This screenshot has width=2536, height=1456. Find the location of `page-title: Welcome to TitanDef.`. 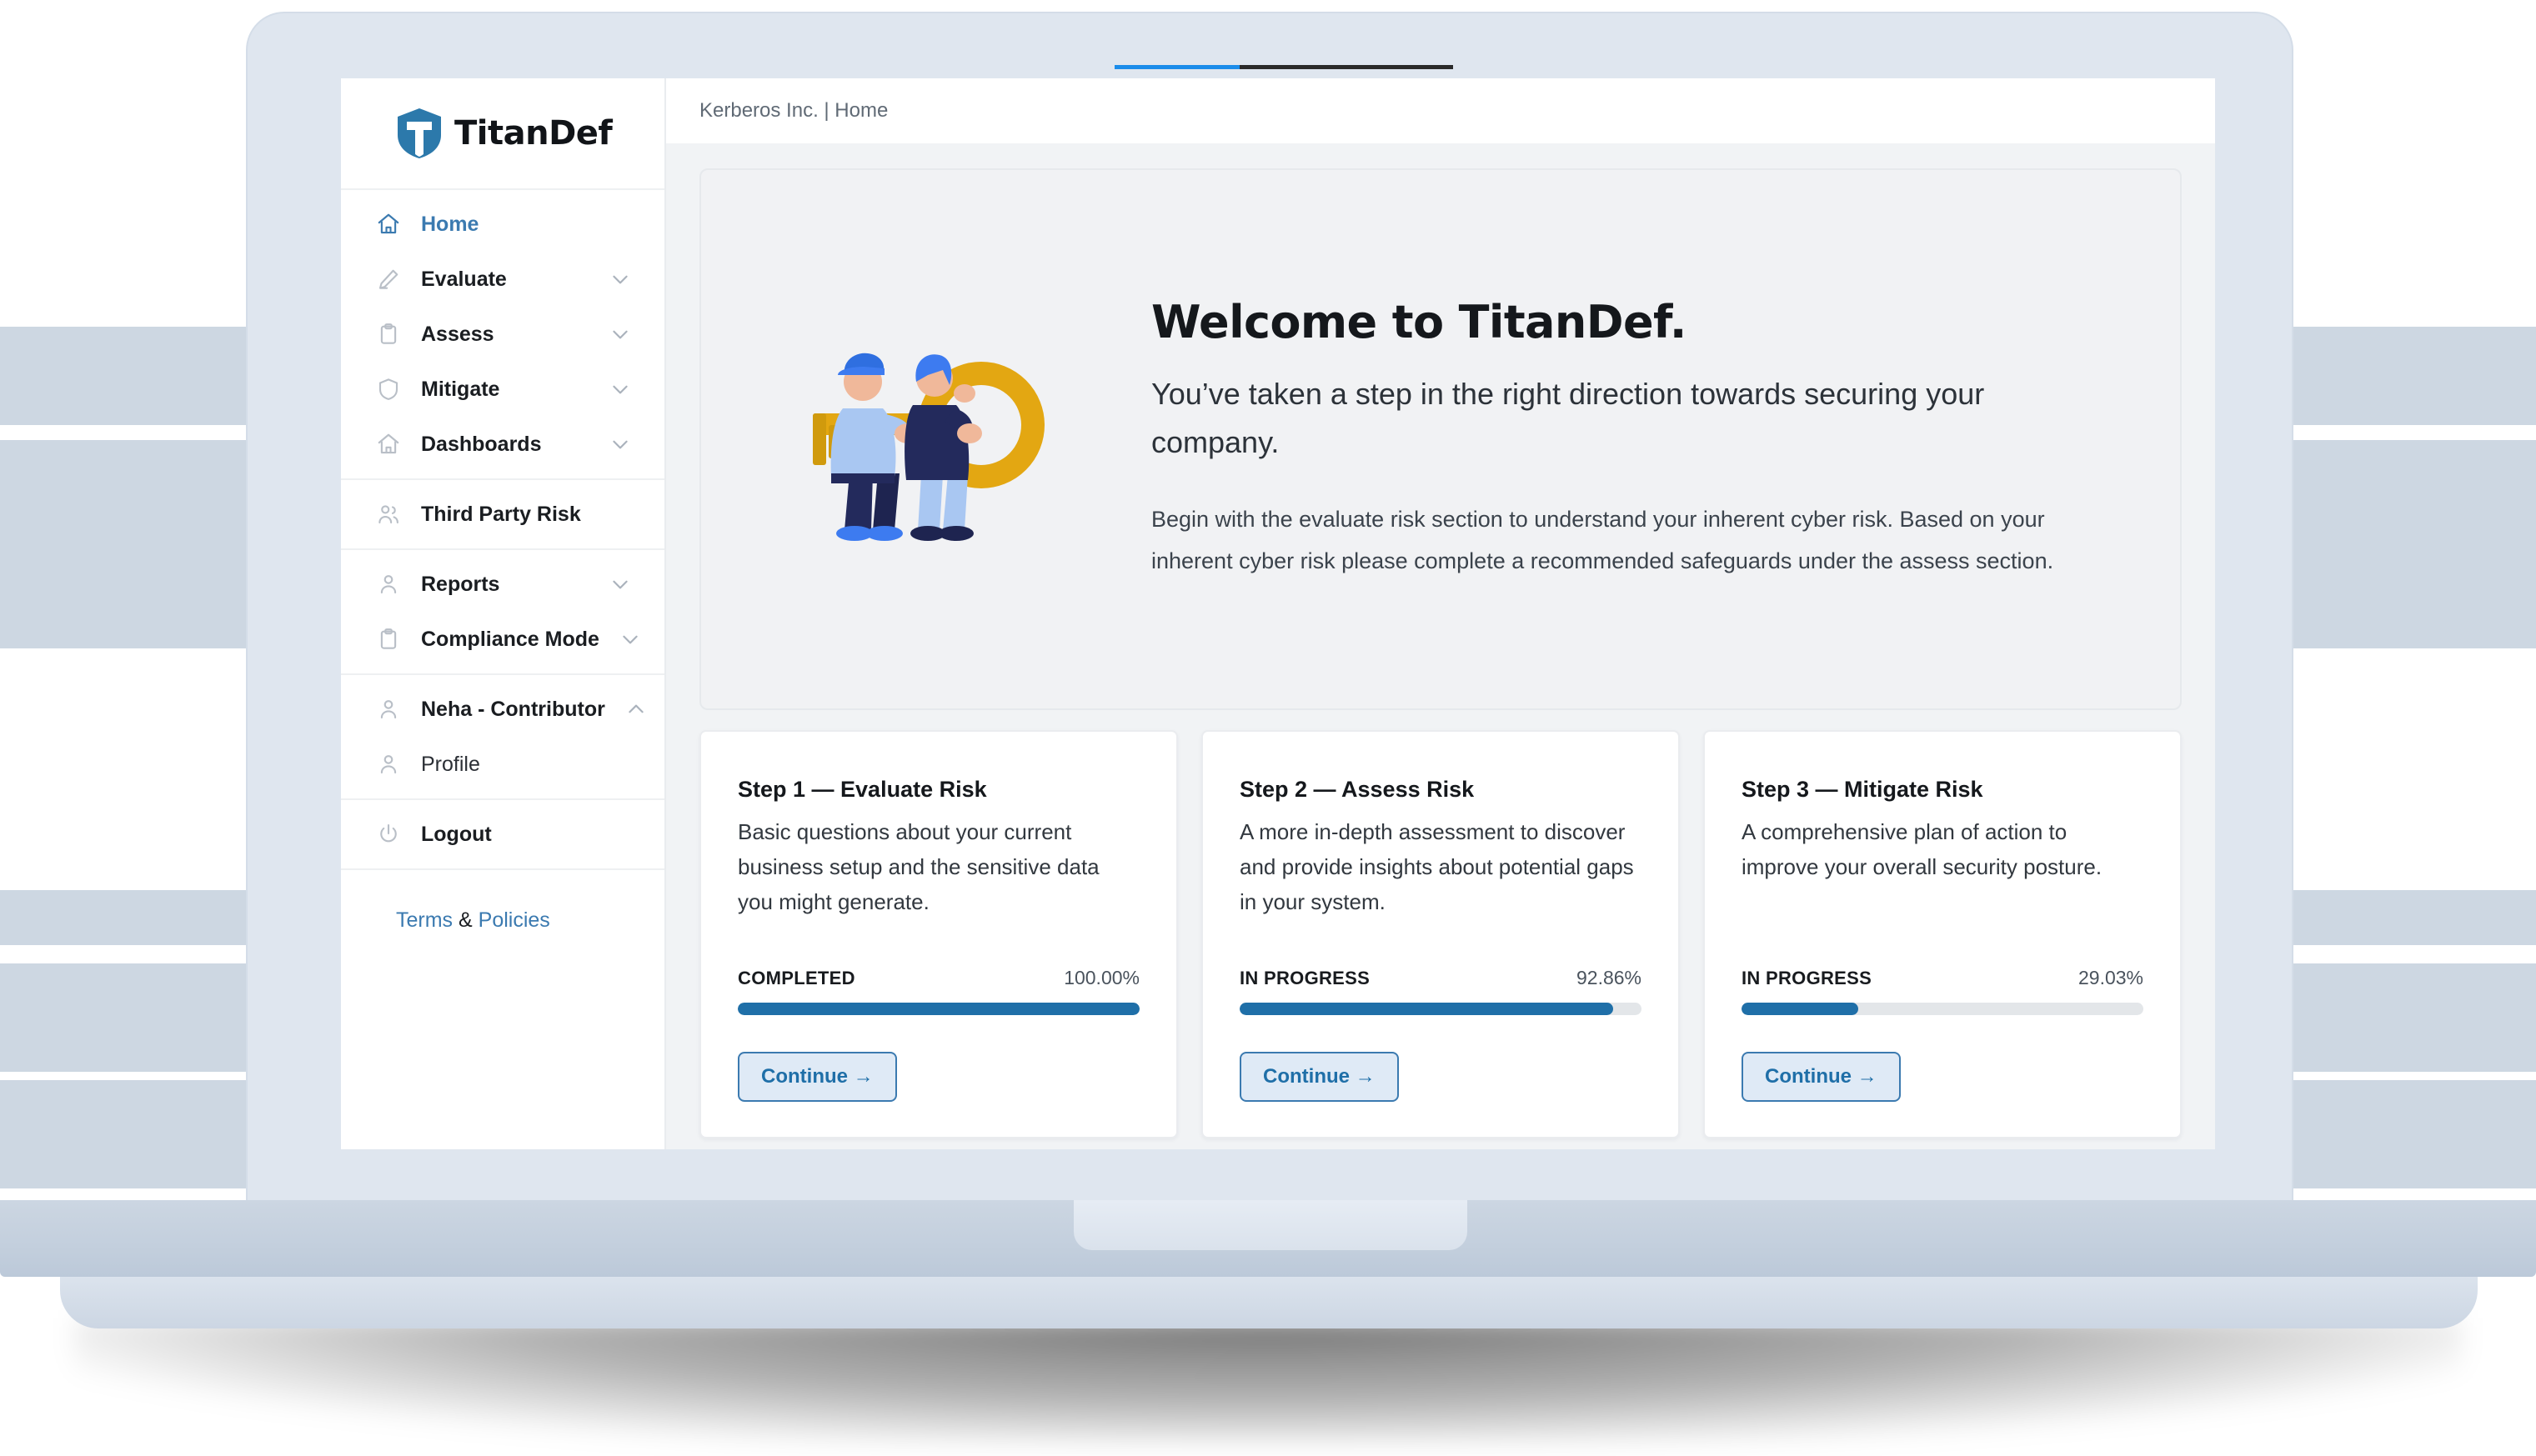

page-title: Welcome to TitanDef. is located at coordinates (1418, 321).